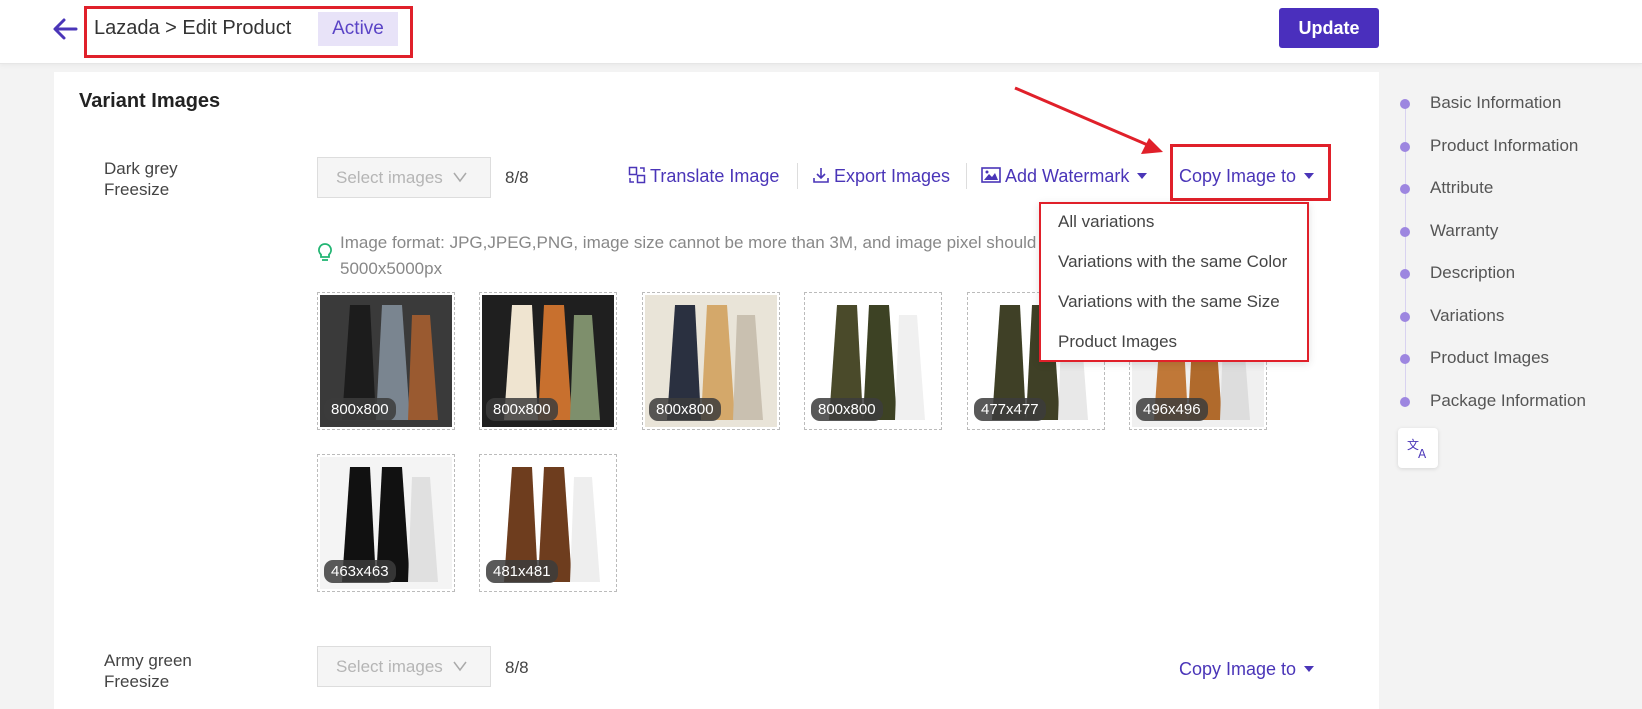  What do you see at coordinates (1462, 187) in the screenshot?
I see `nav-item-label: Attribute` at bounding box center [1462, 187].